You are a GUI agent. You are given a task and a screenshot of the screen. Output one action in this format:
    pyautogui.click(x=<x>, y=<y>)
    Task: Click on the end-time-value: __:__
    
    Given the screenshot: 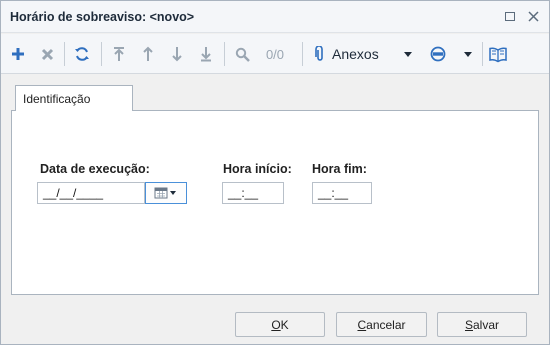 What is the action you would take?
    pyautogui.click(x=333, y=193)
    